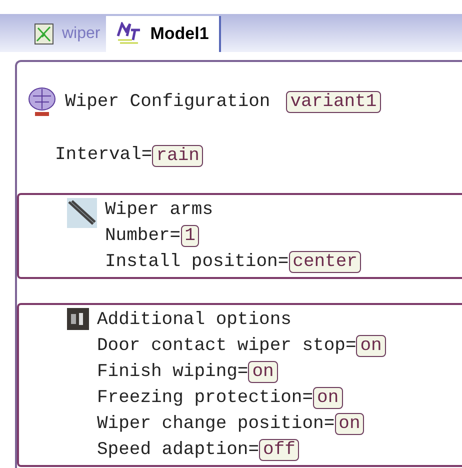 The image size is (462, 468). Describe the element at coordinates (103, 155) in the screenshot. I see `property-label: Interval=` at that location.